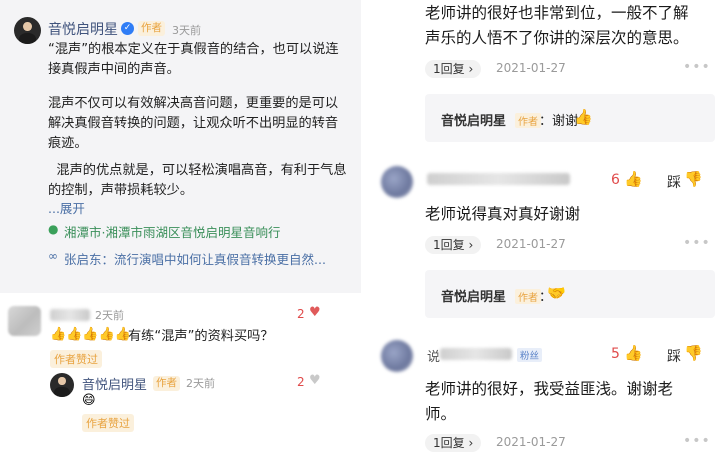 This screenshot has width=723, height=454. Describe the element at coordinates (557, 13) in the screenshot. I see `comment-text-line: 老师讲的很好也非常到位，一般不了解` at that location.